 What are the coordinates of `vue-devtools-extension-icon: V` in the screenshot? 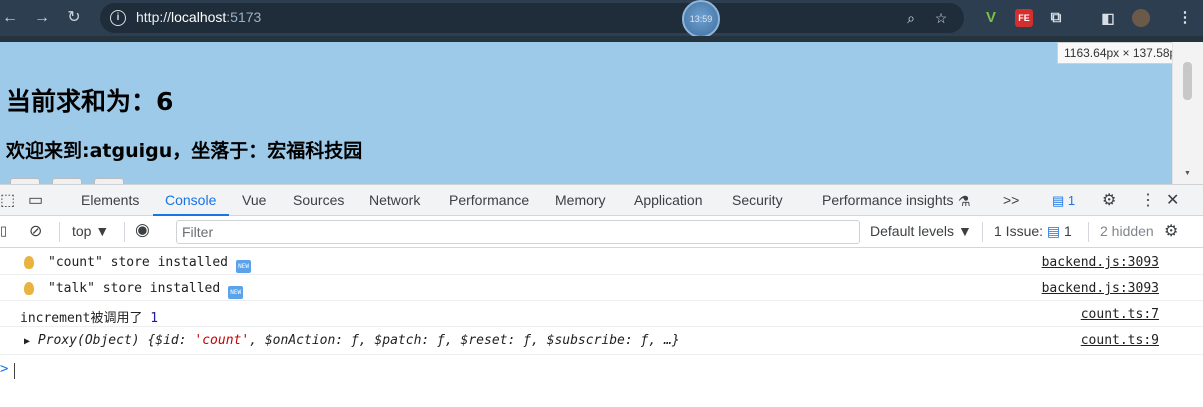 It's located at (991, 18).